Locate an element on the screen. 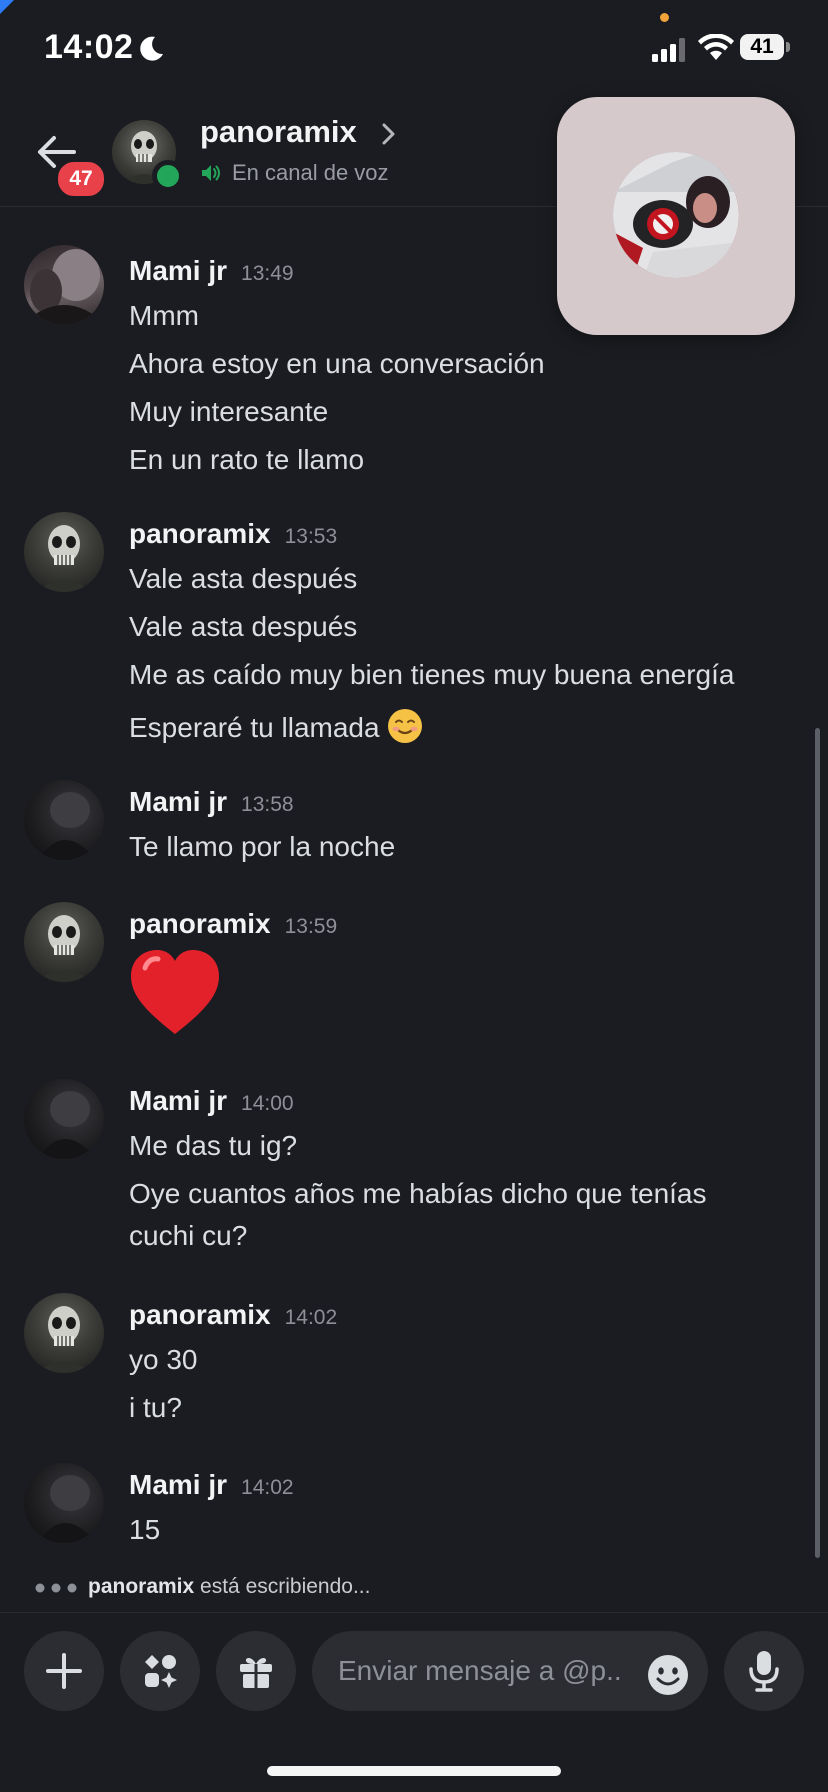 This screenshot has width=828, height=1792. add-attachment-button is located at coordinates (64, 1671).